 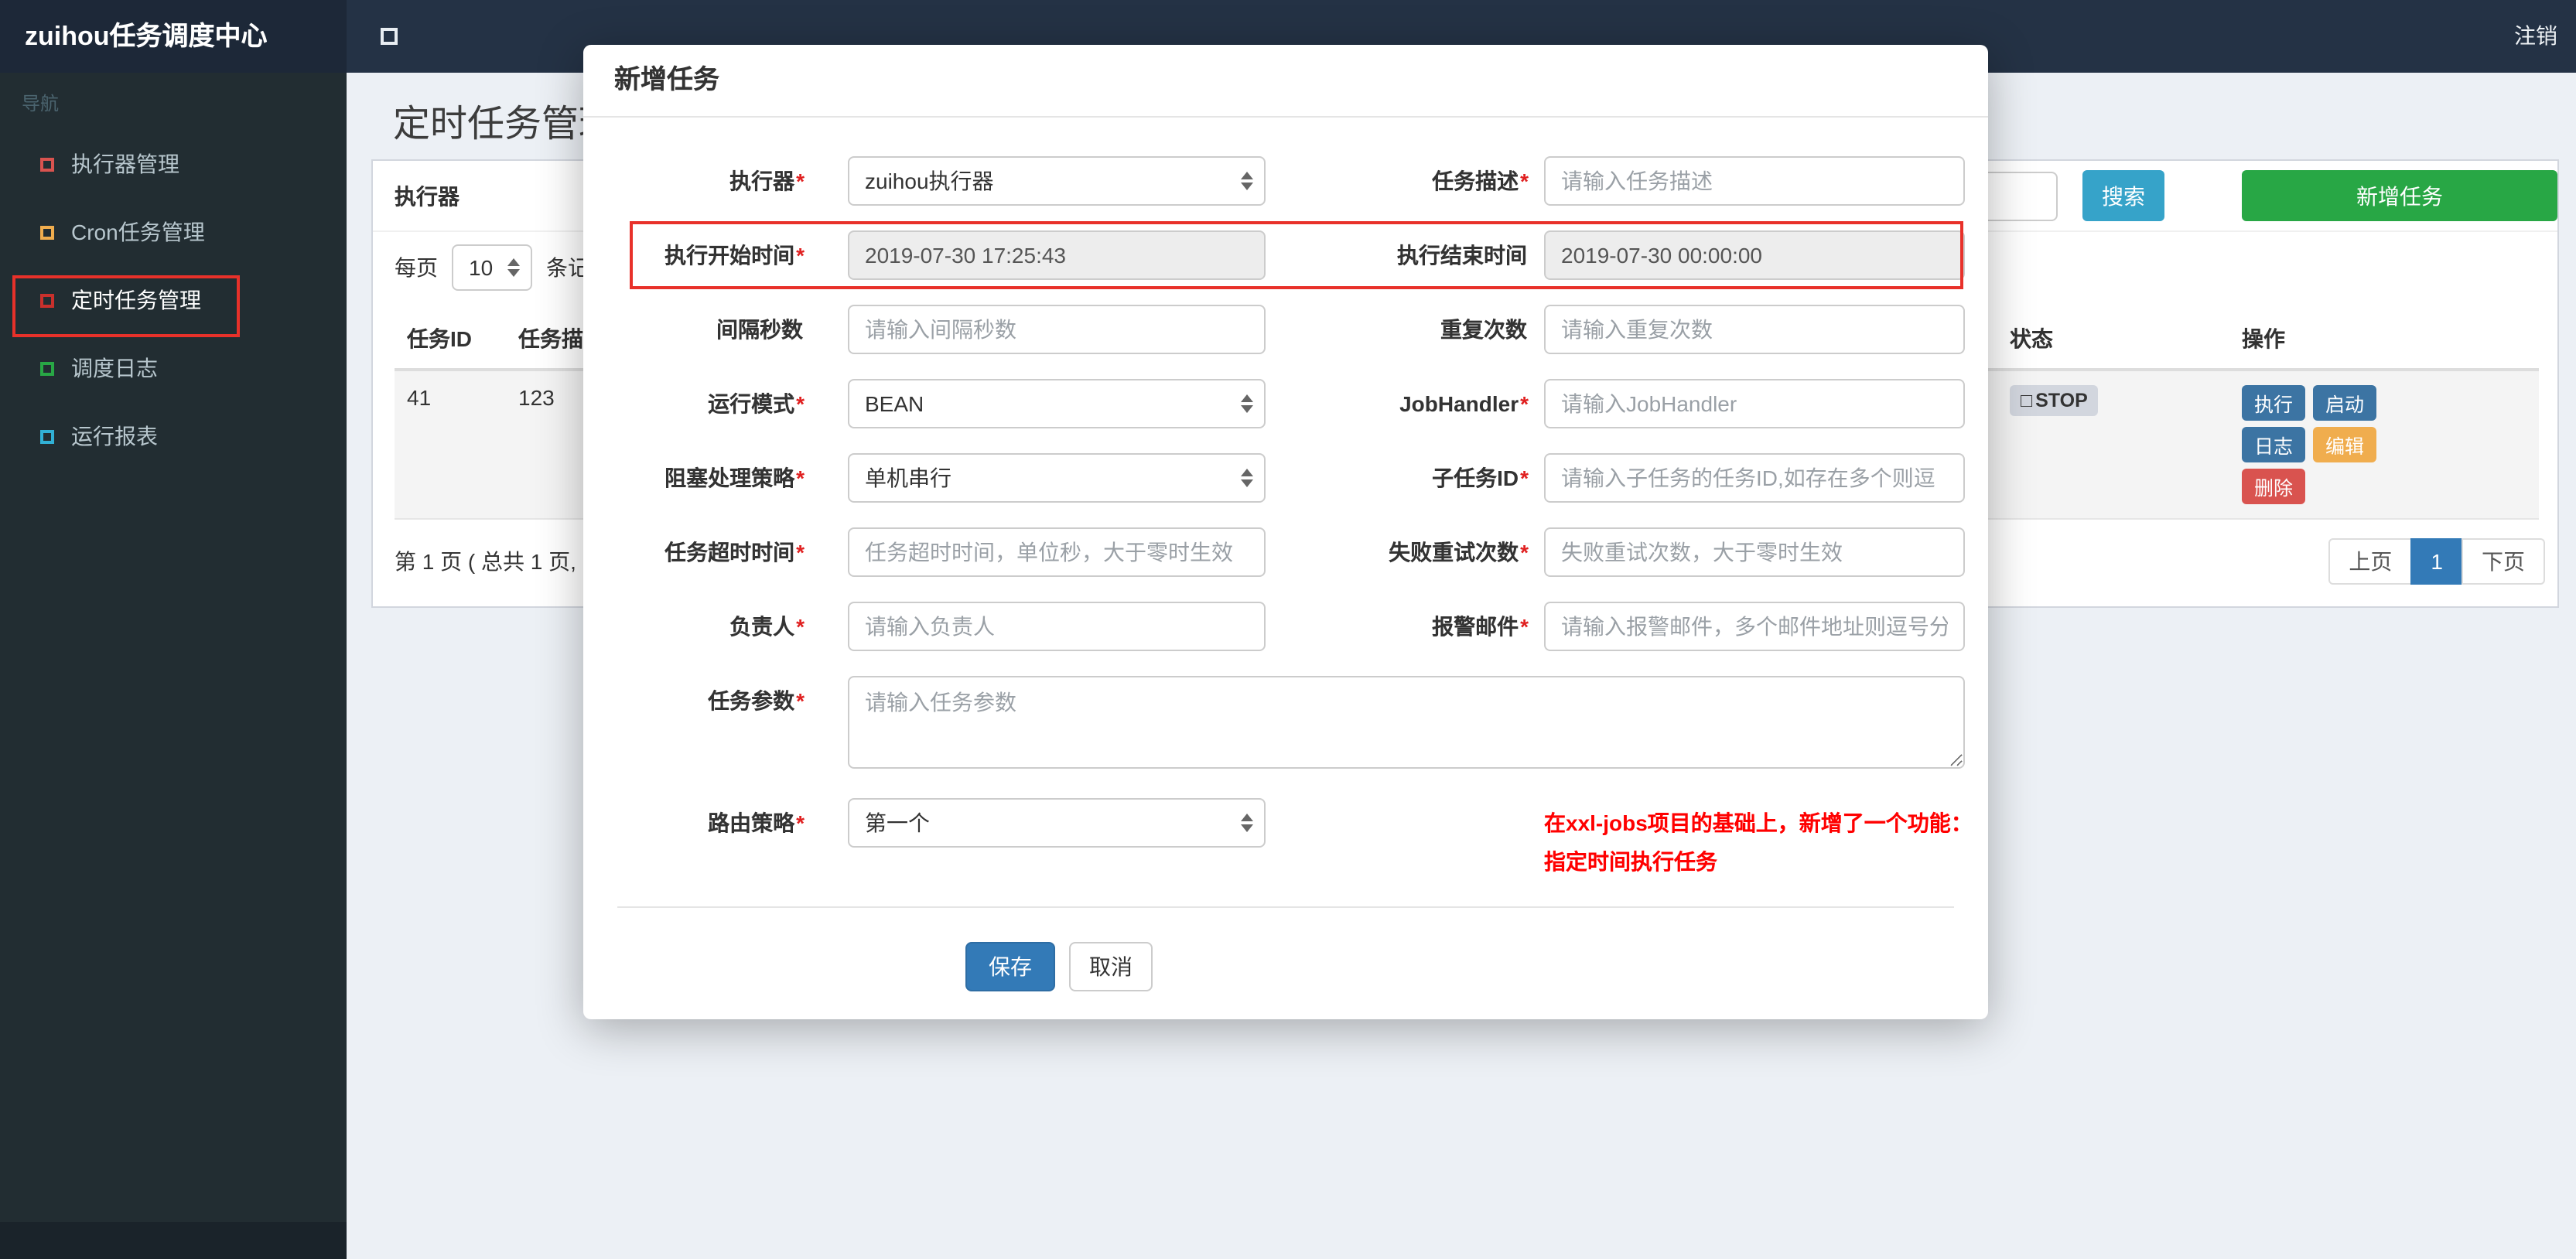 I want to click on log-button: 日志, so click(x=2274, y=445).